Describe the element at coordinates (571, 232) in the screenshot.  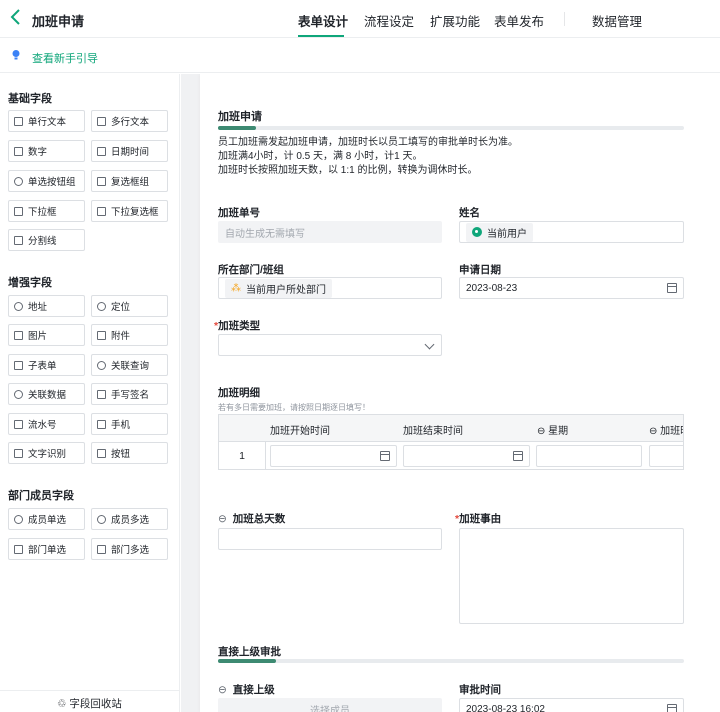
I see `name-field: 当前用户` at that location.